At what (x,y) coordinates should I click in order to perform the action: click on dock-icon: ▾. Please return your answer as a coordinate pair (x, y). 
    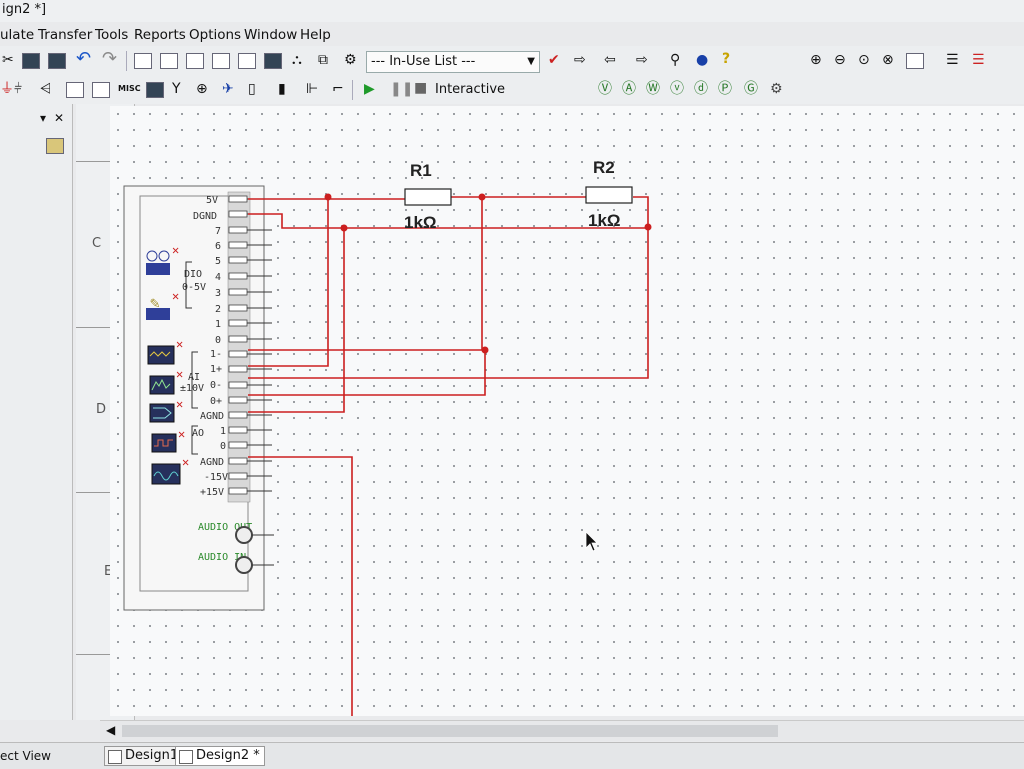
    Looking at the image, I should click on (43, 118).